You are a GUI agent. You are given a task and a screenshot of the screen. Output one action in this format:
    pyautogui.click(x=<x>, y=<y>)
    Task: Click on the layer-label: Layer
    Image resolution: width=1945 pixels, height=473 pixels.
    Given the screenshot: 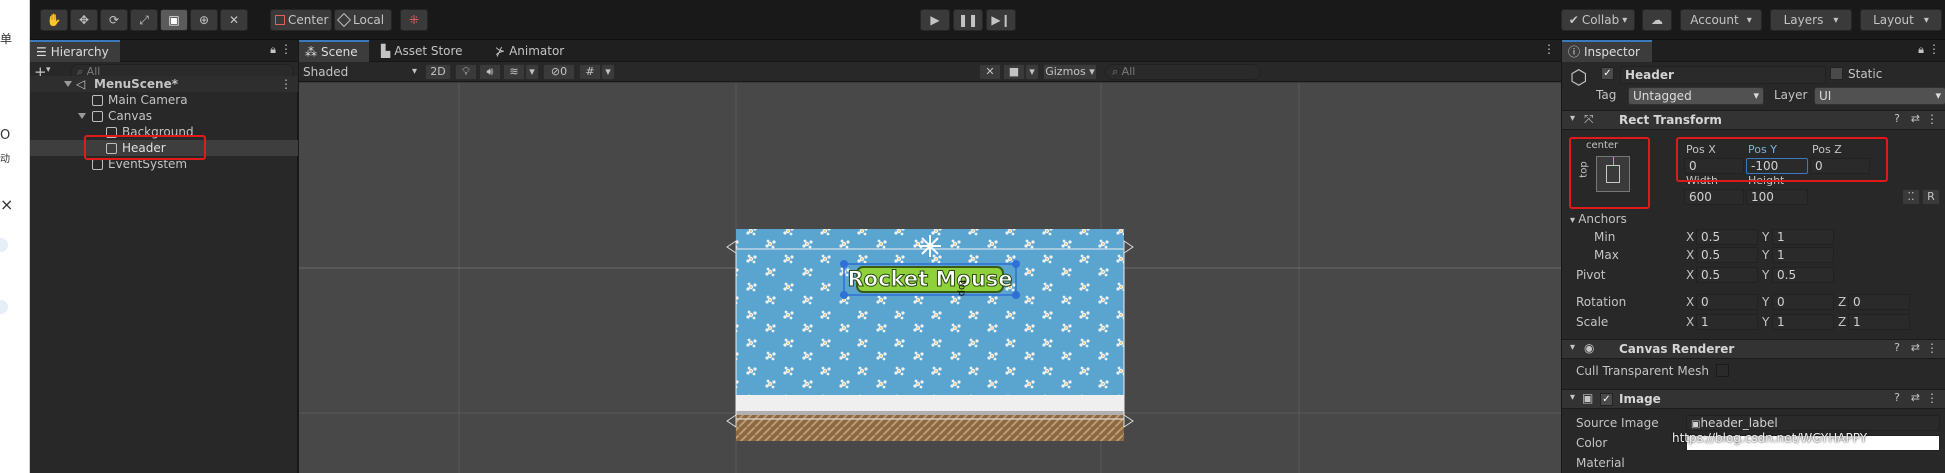 What is the action you would take?
    pyautogui.click(x=1791, y=95)
    